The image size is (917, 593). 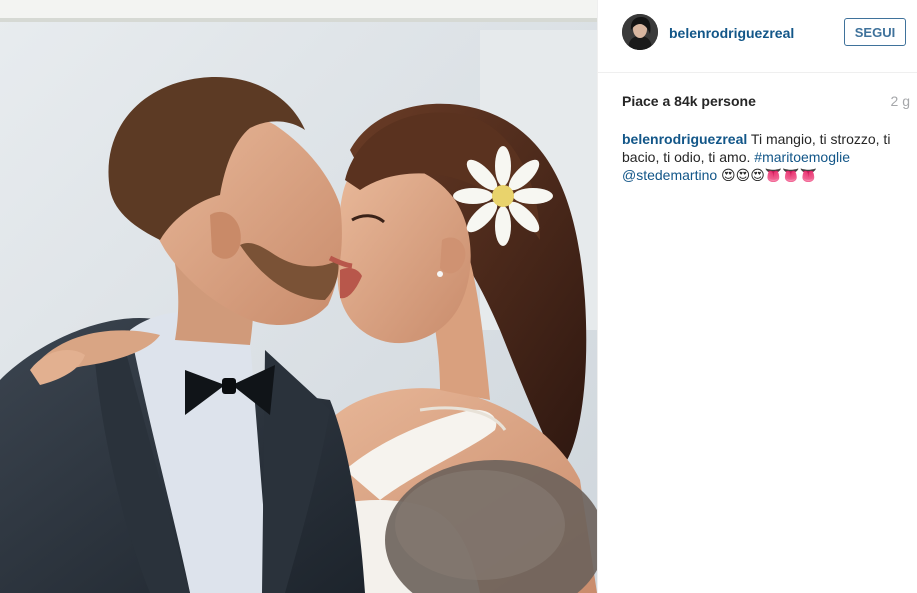 I want to click on avatar, so click(x=640, y=32).